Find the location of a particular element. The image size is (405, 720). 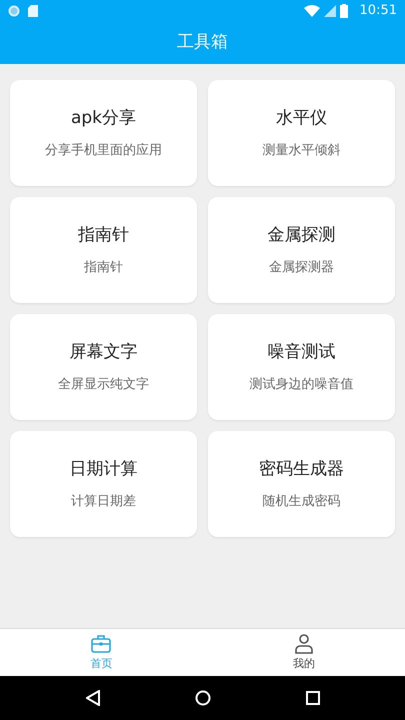

tool-title: apk分享 is located at coordinates (103, 118).